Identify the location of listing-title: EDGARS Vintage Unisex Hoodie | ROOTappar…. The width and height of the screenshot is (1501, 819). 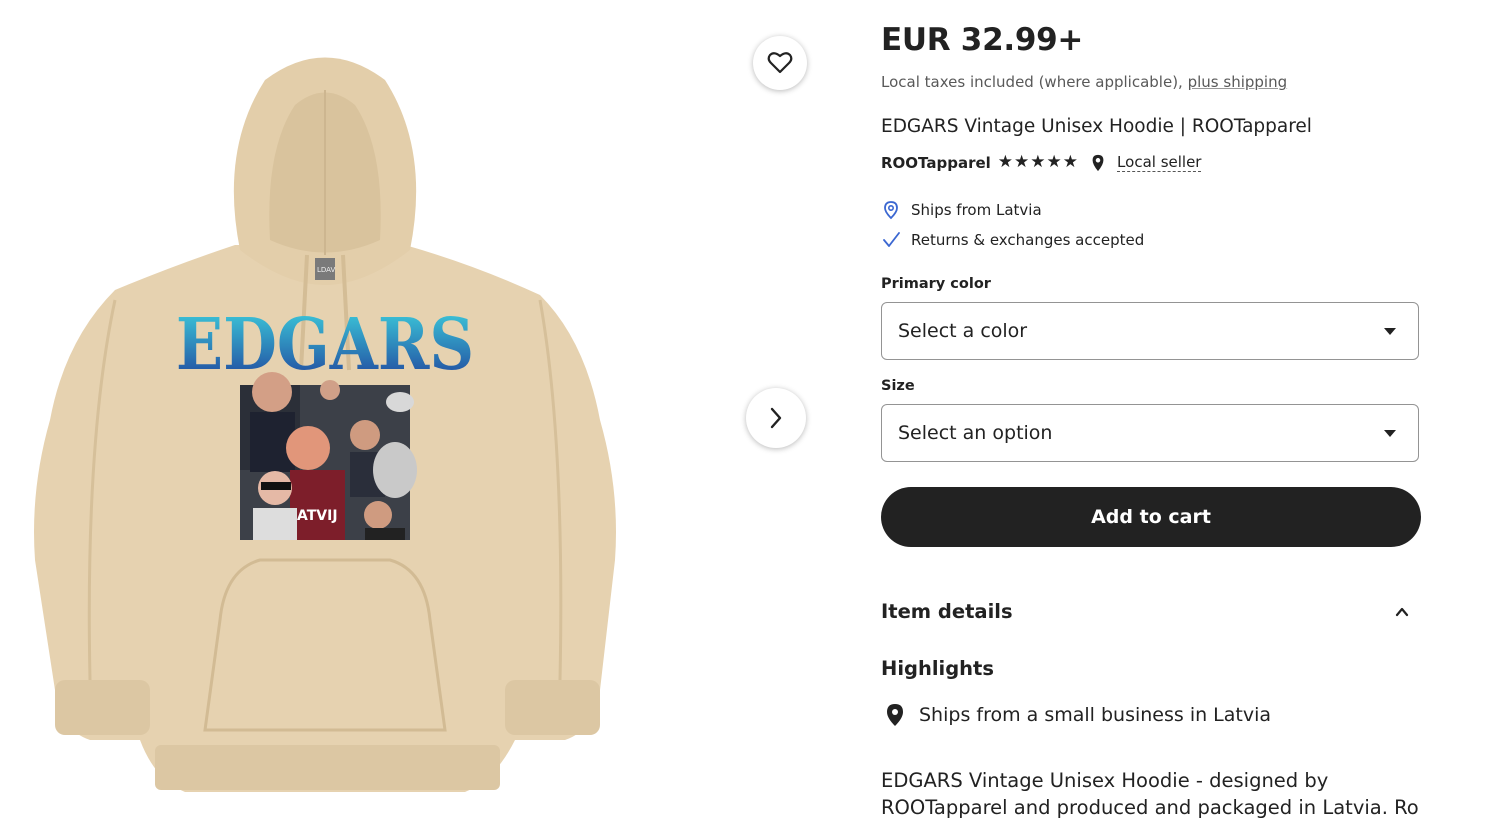
(1096, 126).